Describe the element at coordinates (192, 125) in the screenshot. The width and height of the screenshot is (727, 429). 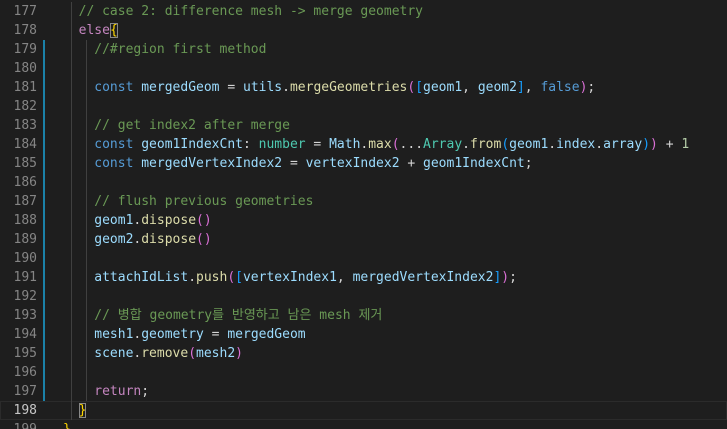
I see `code-token: // get index2 after merge` at that location.